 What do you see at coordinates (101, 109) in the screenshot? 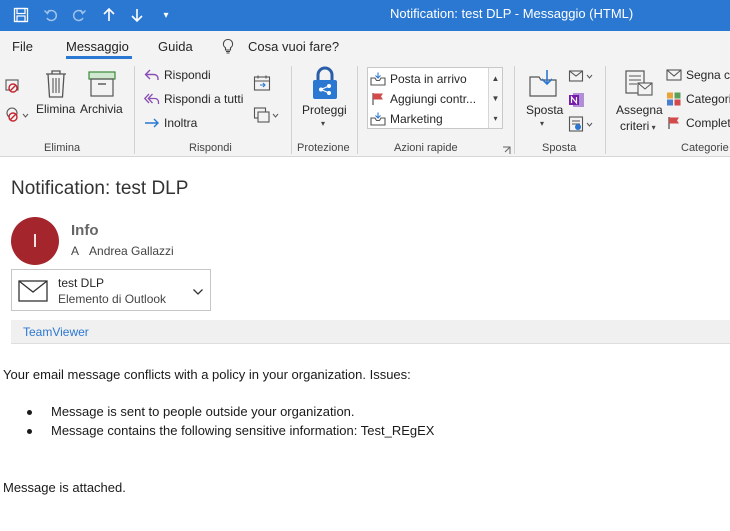
I see `archive-label: Archivia` at bounding box center [101, 109].